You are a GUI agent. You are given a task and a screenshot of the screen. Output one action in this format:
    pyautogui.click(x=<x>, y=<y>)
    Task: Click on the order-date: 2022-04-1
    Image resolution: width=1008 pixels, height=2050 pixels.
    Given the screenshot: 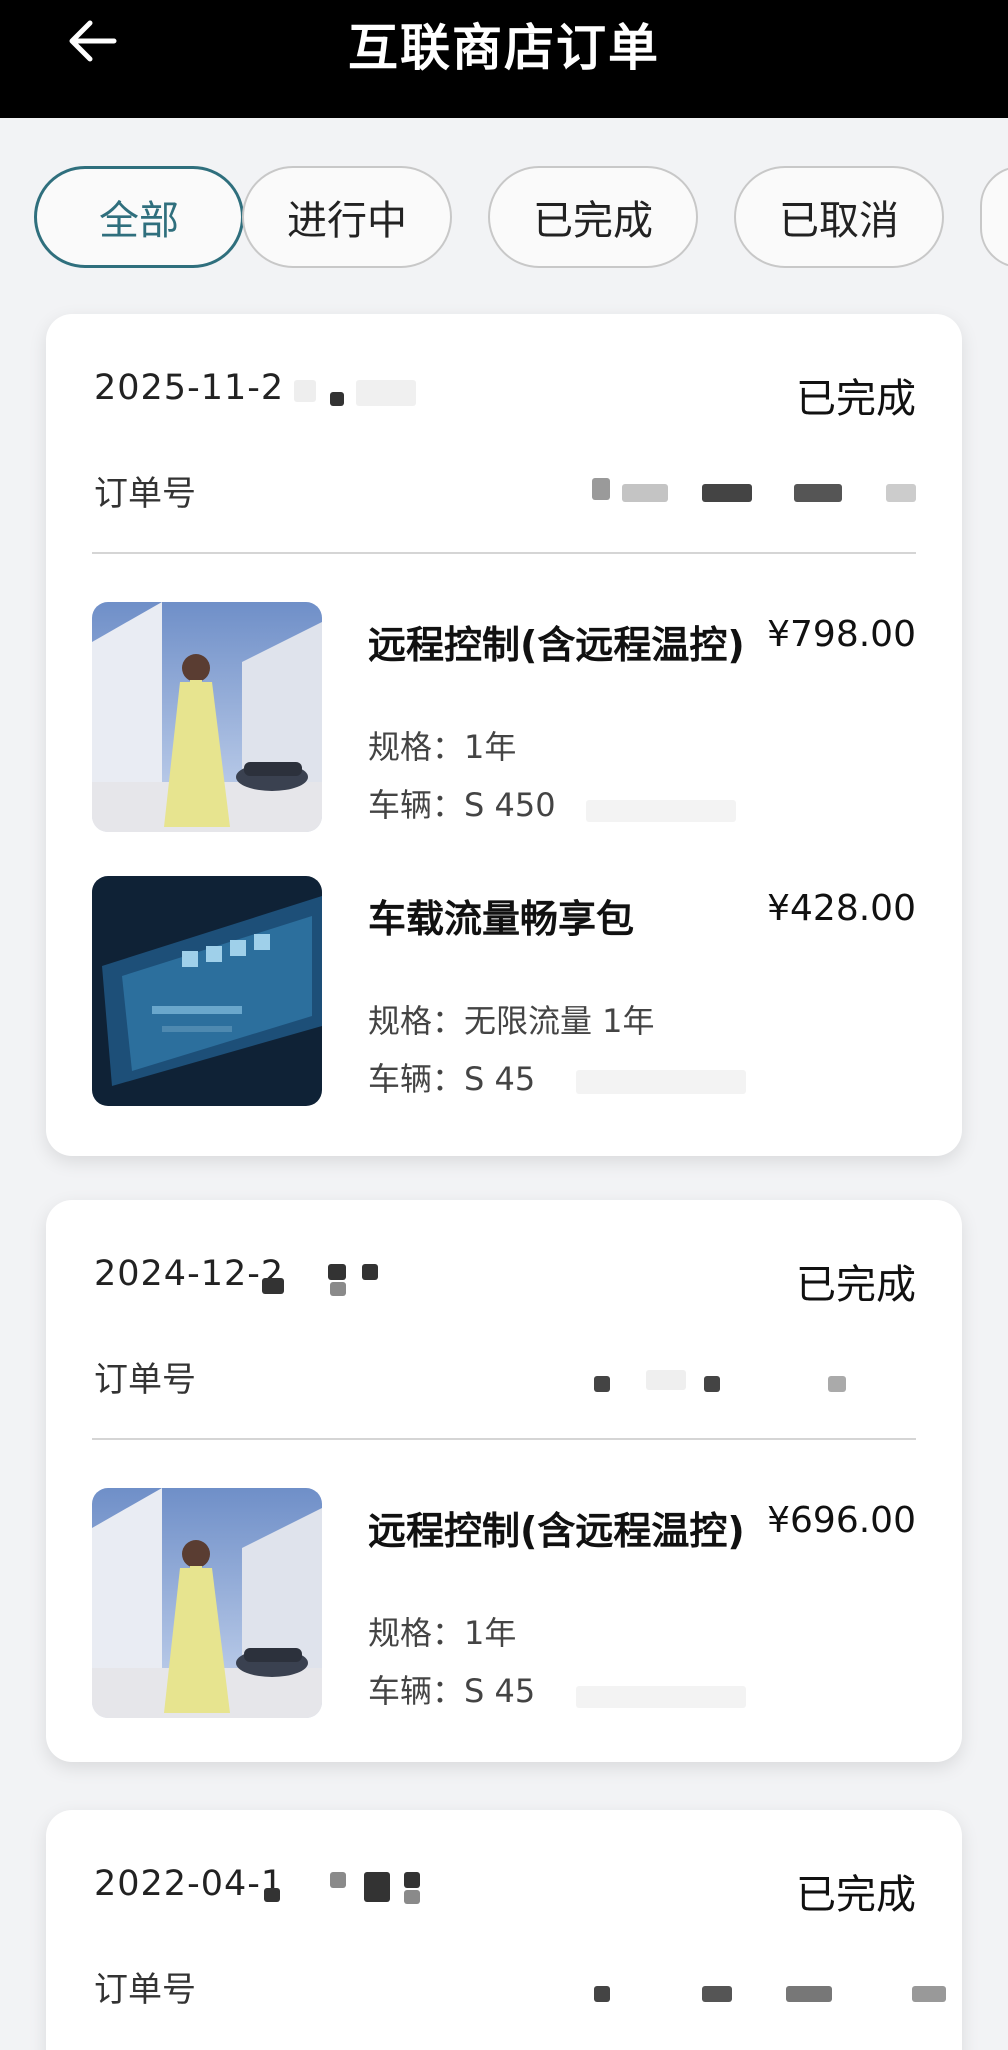 What is the action you would take?
    pyautogui.click(x=189, y=1884)
    